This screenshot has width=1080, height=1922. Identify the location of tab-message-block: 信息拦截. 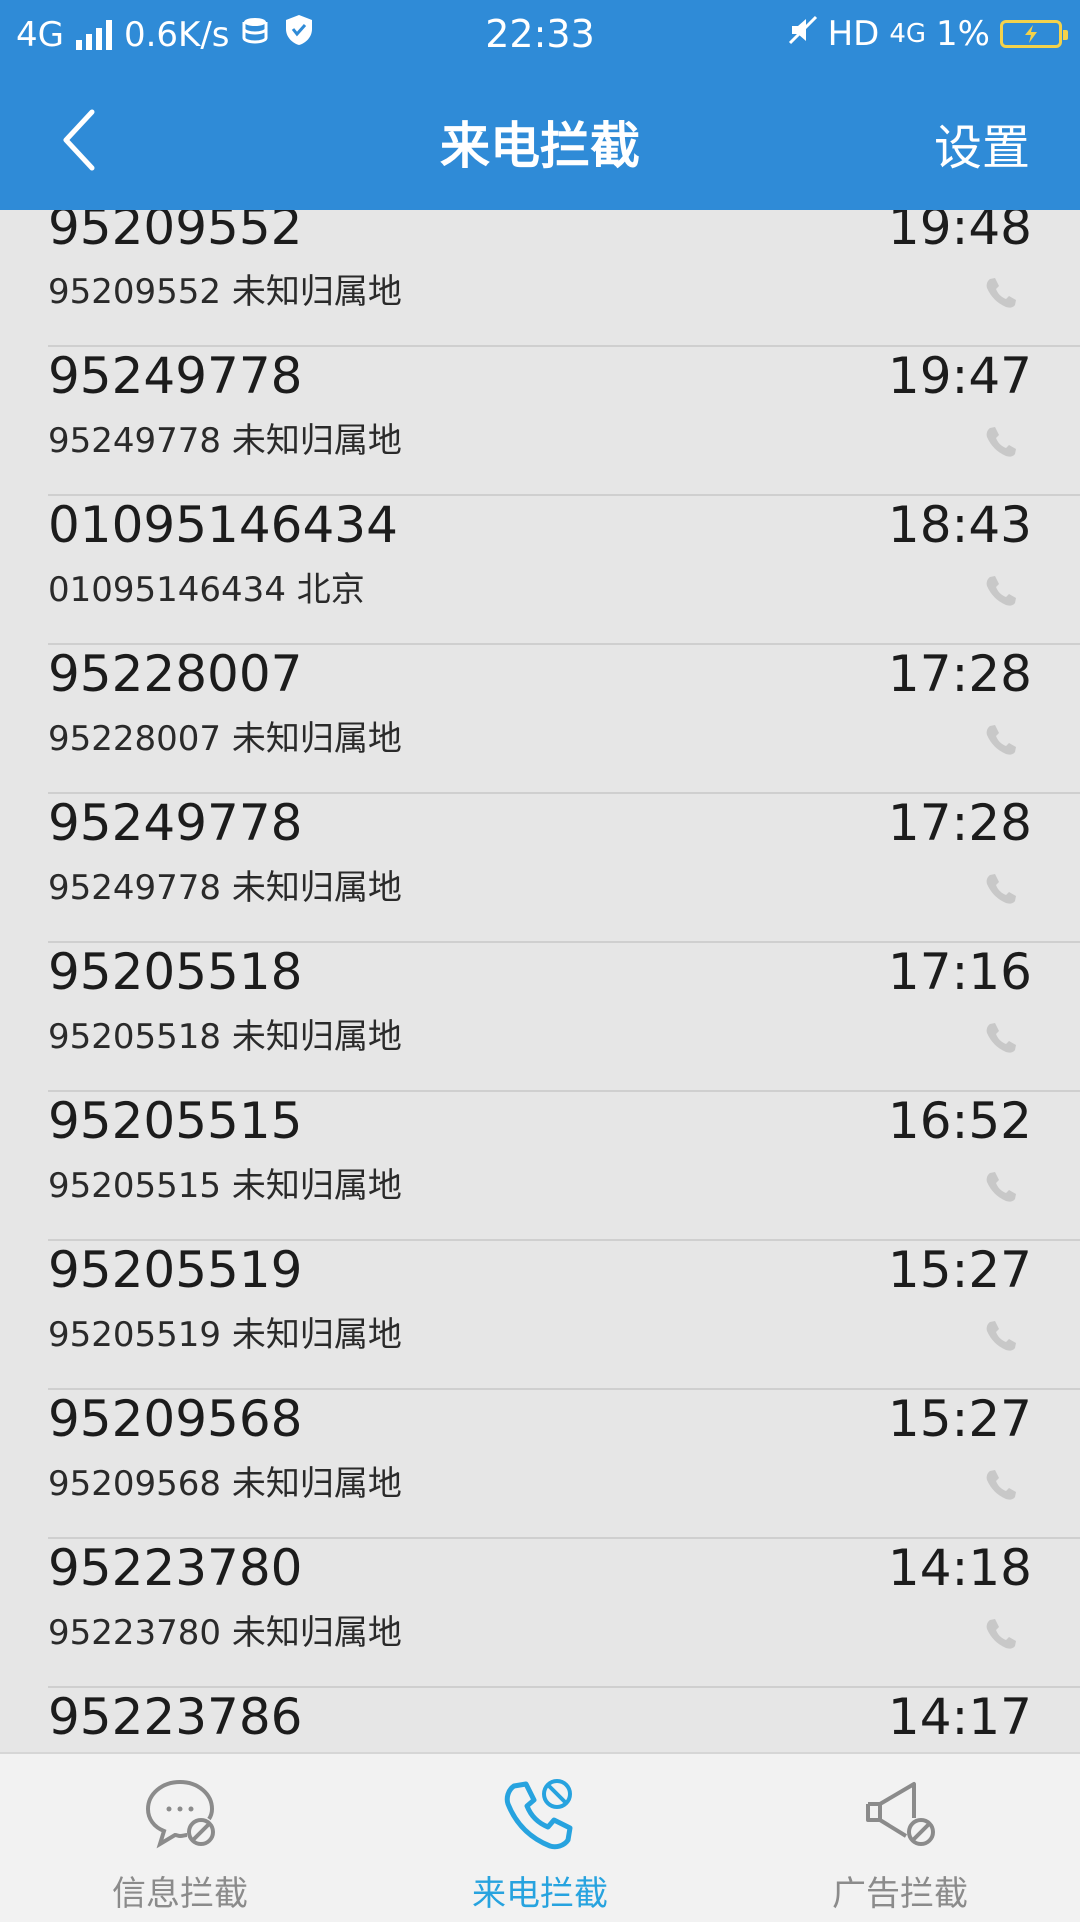
(180, 1838).